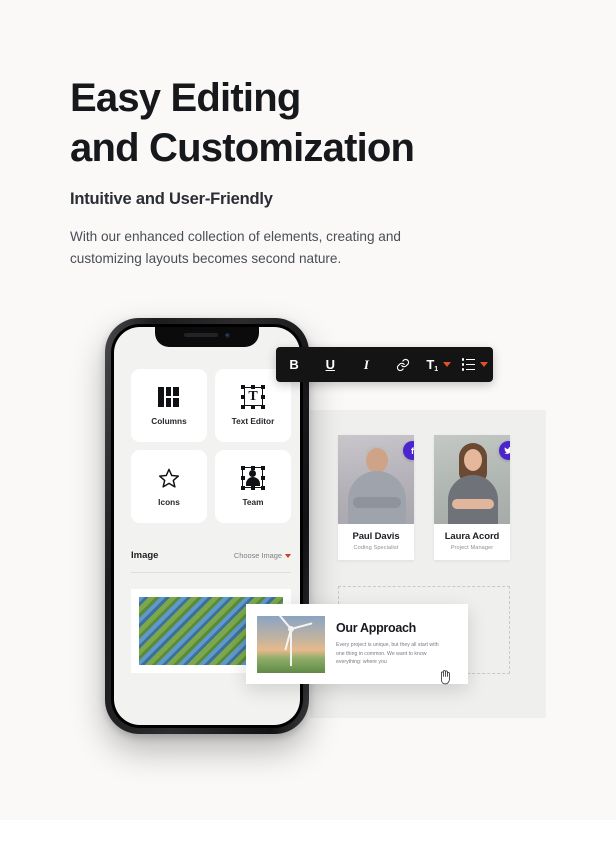 This screenshot has height=852, width=616. I want to click on link-button, so click(403, 364).